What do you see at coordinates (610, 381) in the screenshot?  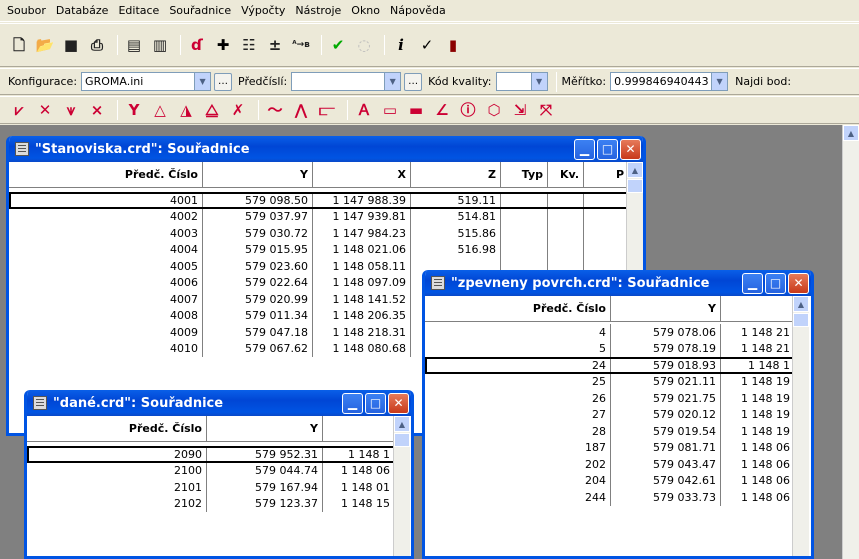 I see `table-row: 25 579 021.11 1 148 19` at bounding box center [610, 381].